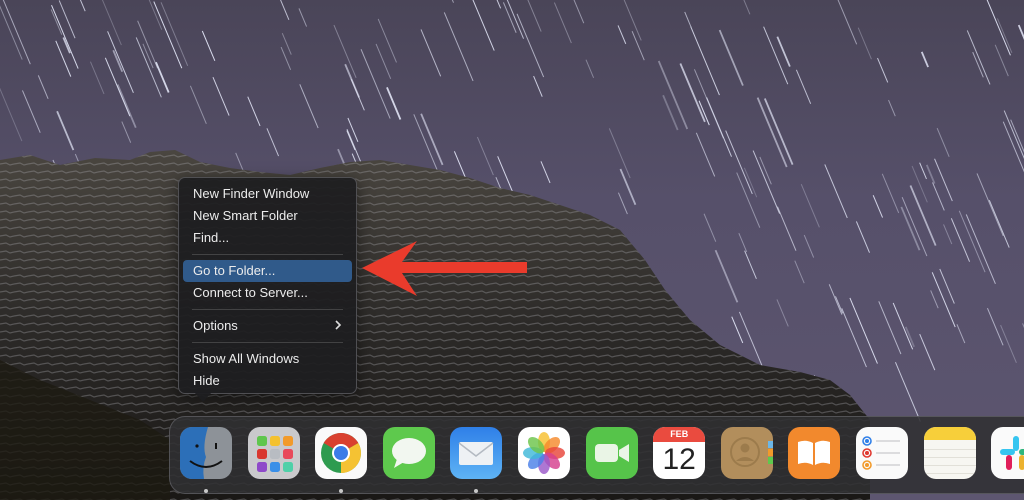 The width and height of the screenshot is (1024, 500). I want to click on contacts-icon, so click(746, 453).